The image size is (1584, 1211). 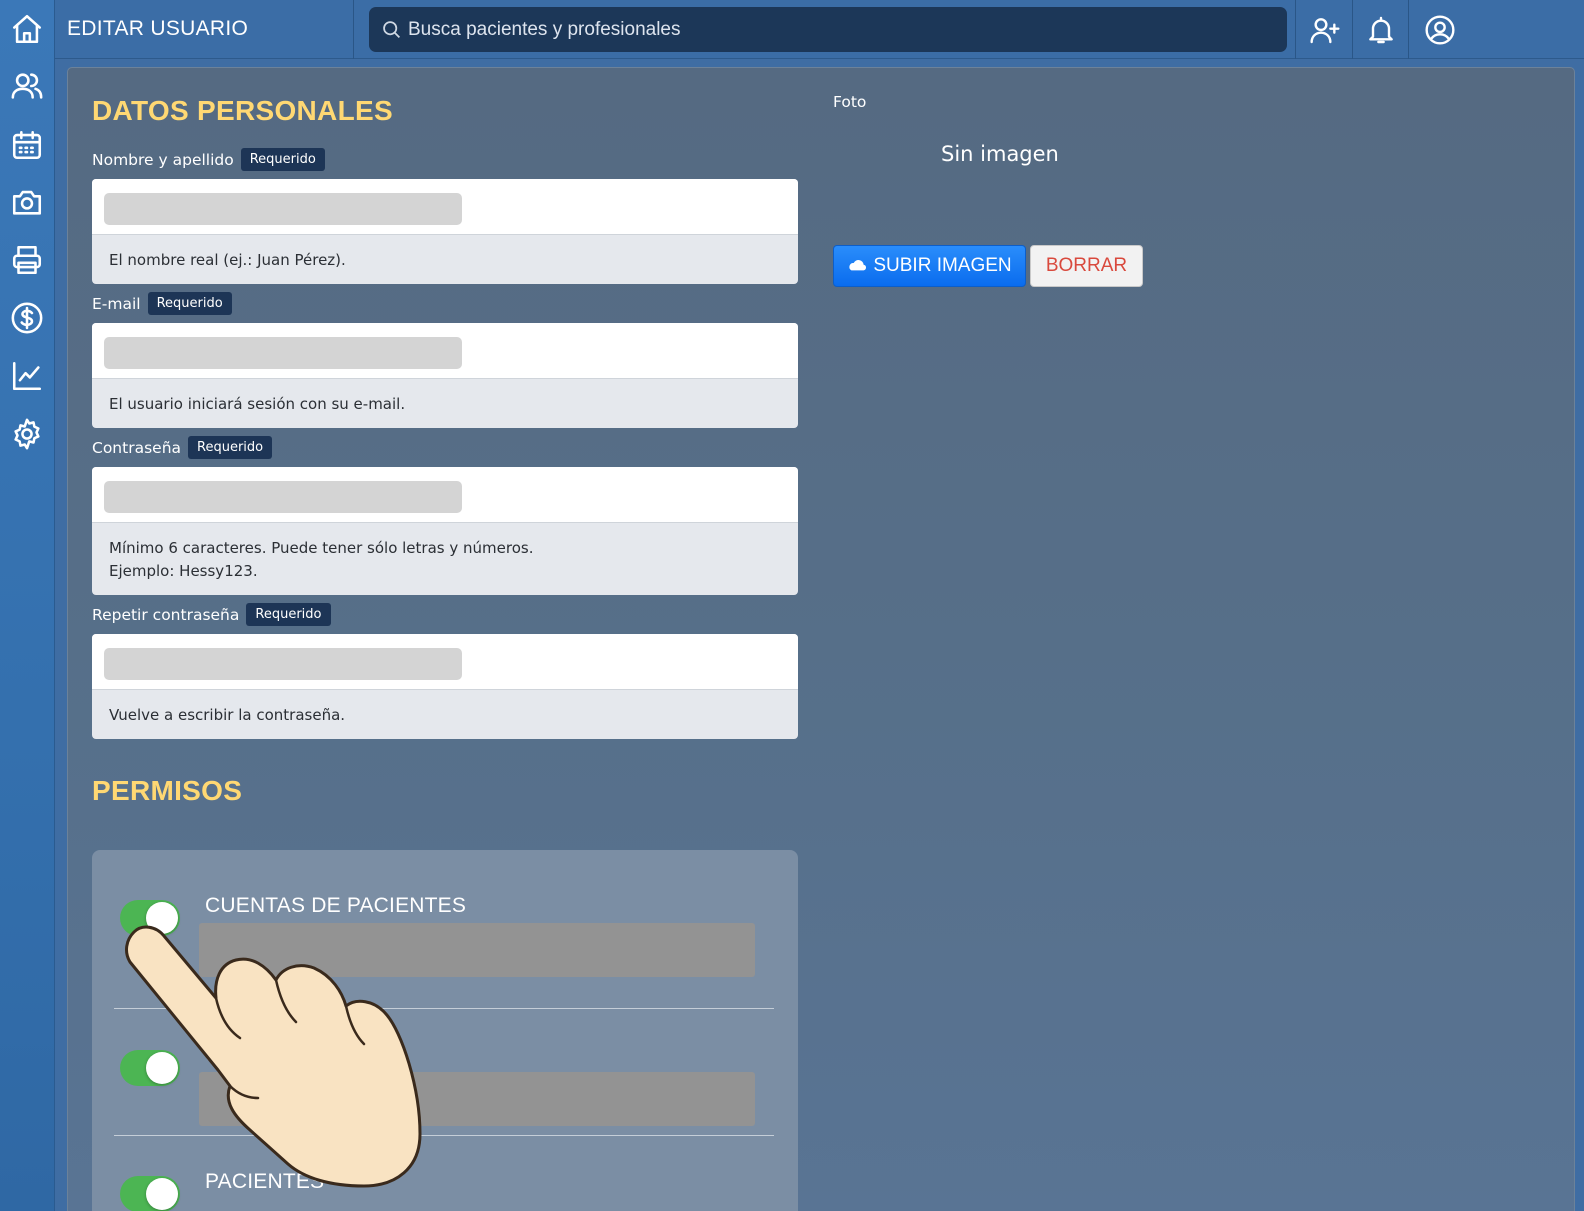 I want to click on field-label-email: E-mail Requerido, so click(x=162, y=303).